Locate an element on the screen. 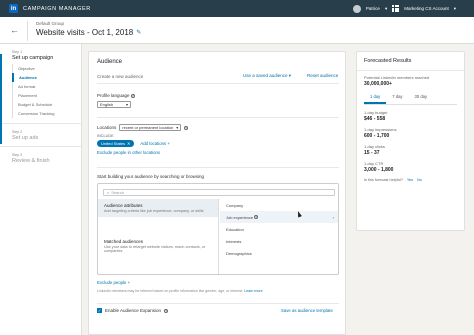 The height and width of the screenshot is (335, 474). step-name: Review & finish is located at coordinates (31, 161).